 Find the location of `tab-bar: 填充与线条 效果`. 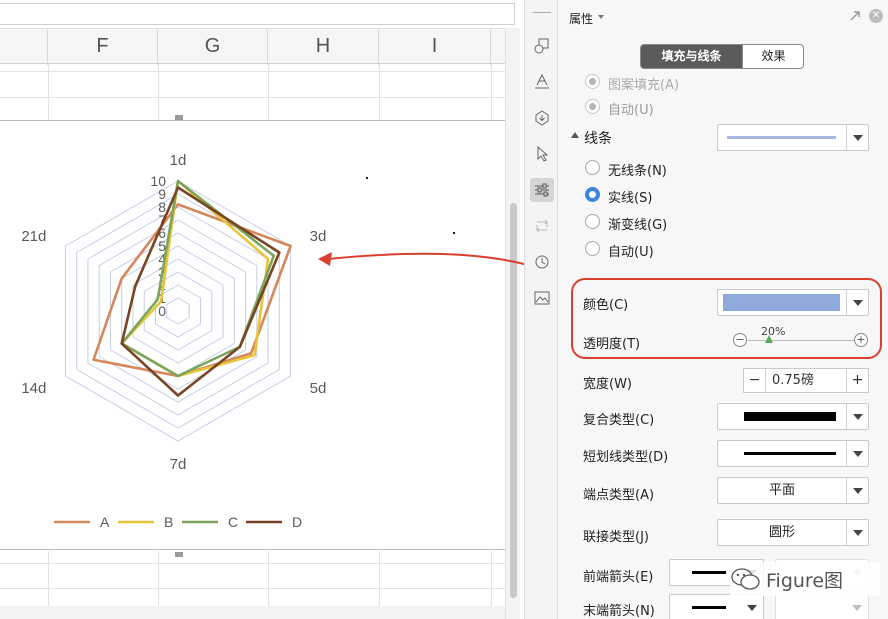

tab-bar: 填充与线条 效果 is located at coordinates (722, 56).